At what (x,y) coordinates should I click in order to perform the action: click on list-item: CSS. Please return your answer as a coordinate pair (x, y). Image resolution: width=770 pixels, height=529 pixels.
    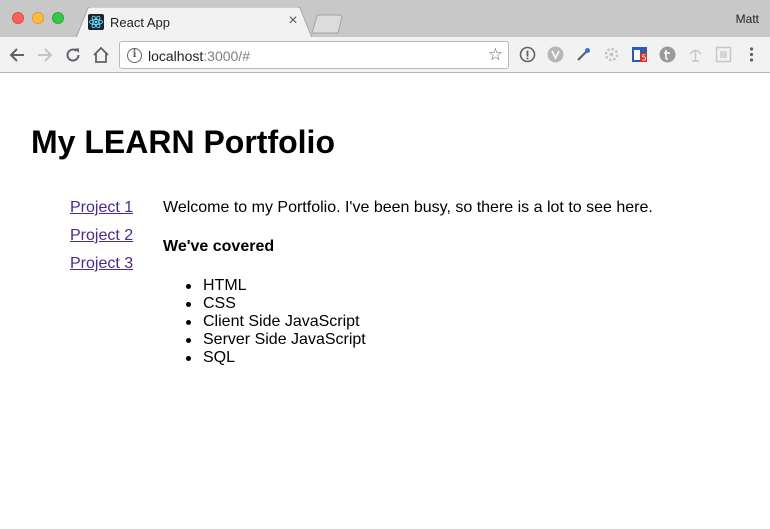
    Looking at the image, I should click on (264, 304).